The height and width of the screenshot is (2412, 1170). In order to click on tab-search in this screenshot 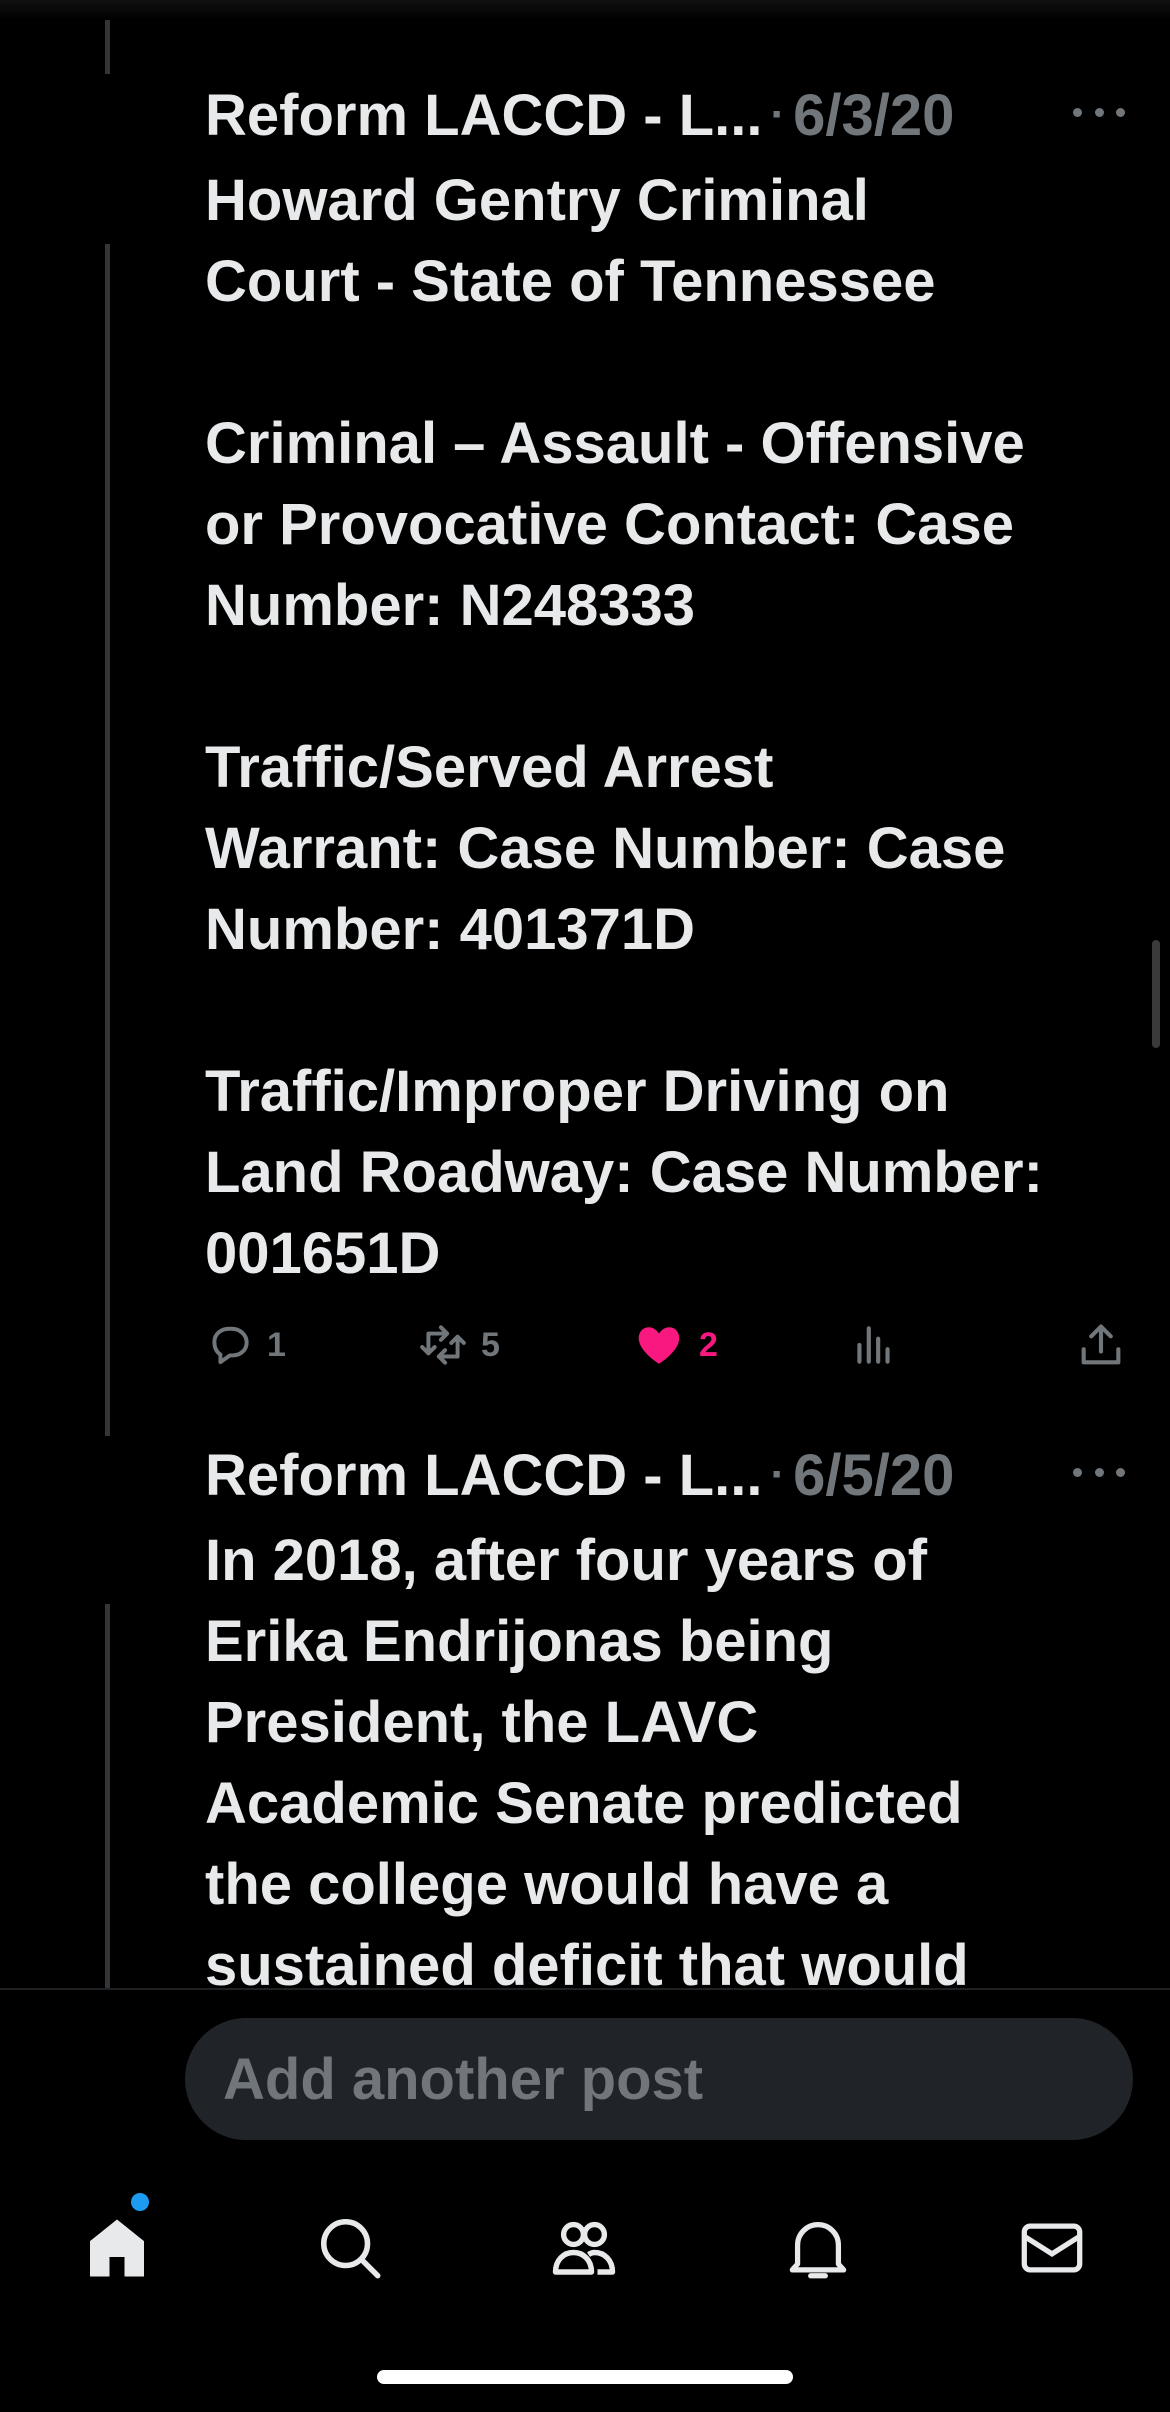, I will do `click(350, 2250)`.